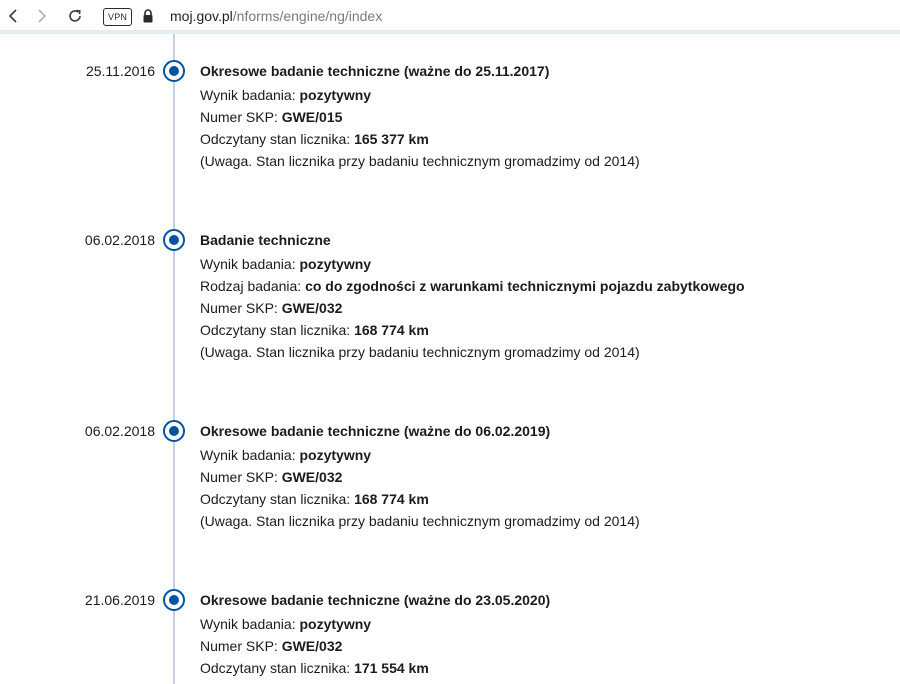  I want to click on detail-row: Odczytany stan licznika: 171 554 km, so click(314, 668).